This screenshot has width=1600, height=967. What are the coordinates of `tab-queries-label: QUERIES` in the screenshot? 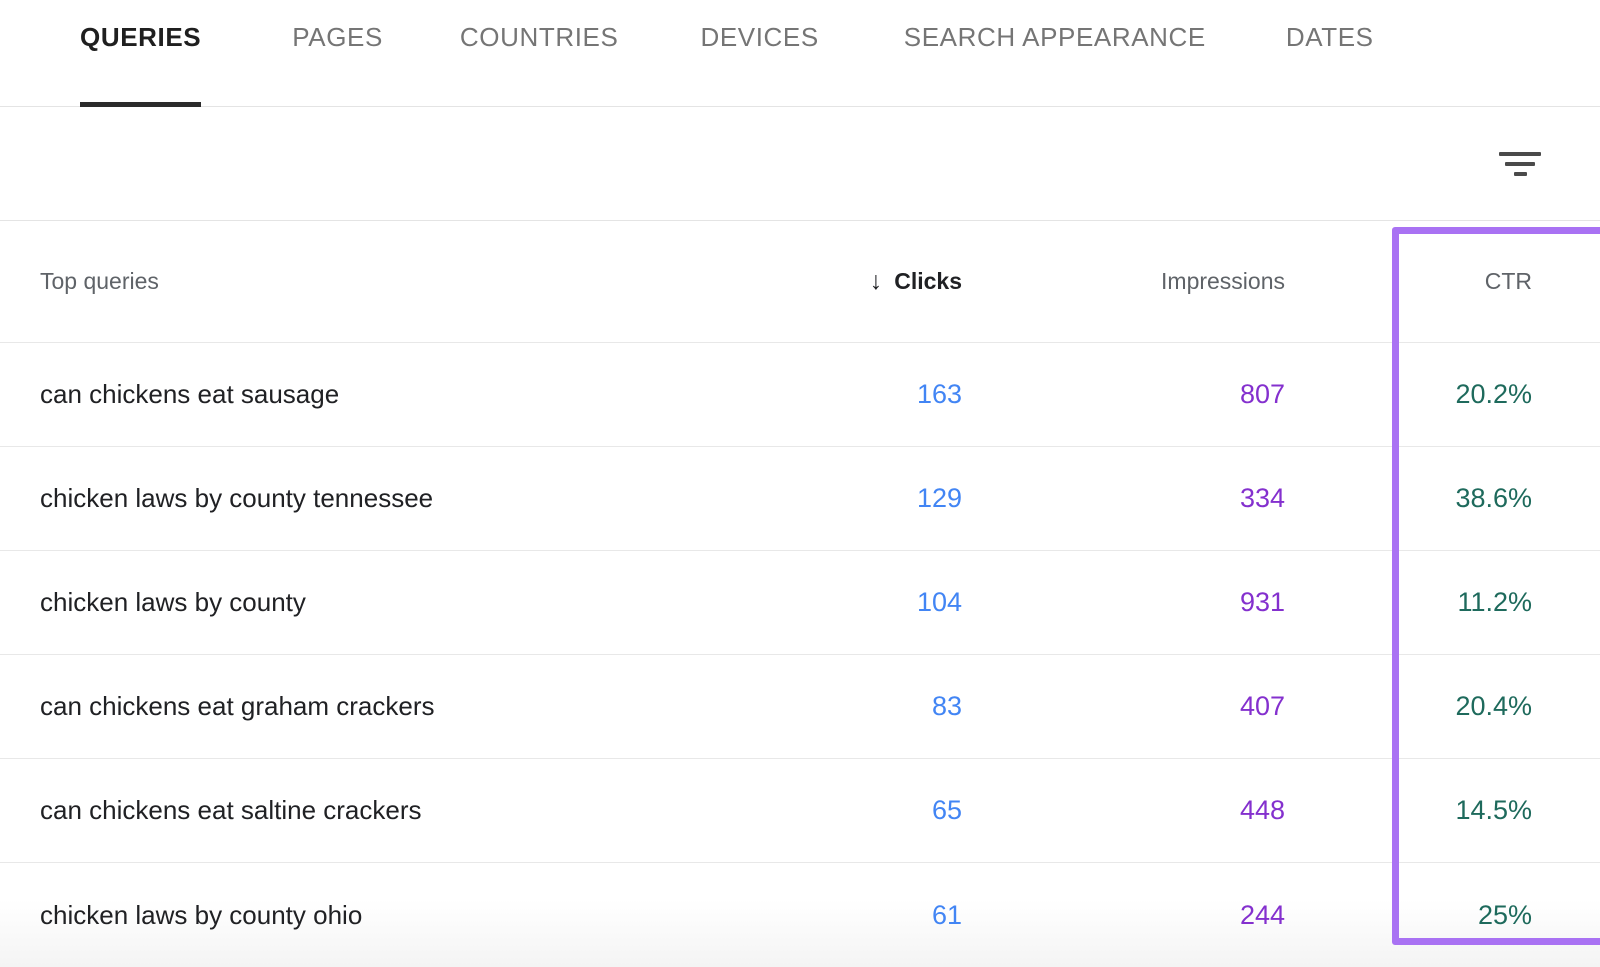 It's located at (141, 37).